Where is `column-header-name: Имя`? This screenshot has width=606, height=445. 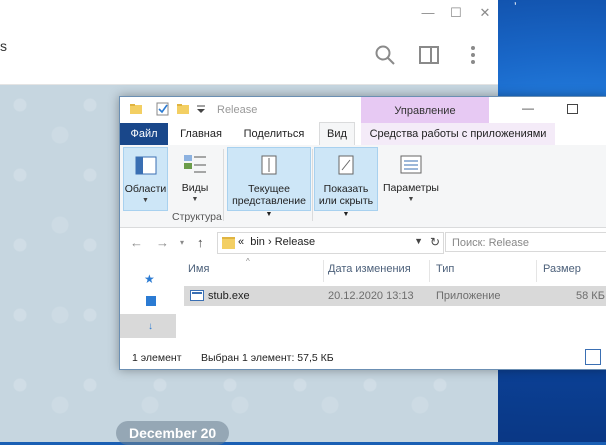 column-header-name: Имя is located at coordinates (198, 269).